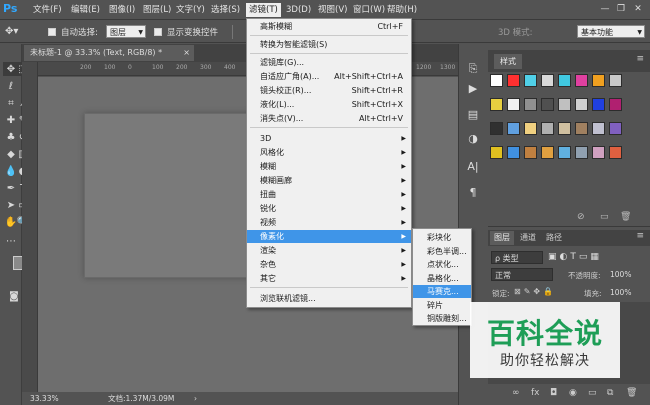  I want to click on menu-item: 视图(V), so click(332, 10).